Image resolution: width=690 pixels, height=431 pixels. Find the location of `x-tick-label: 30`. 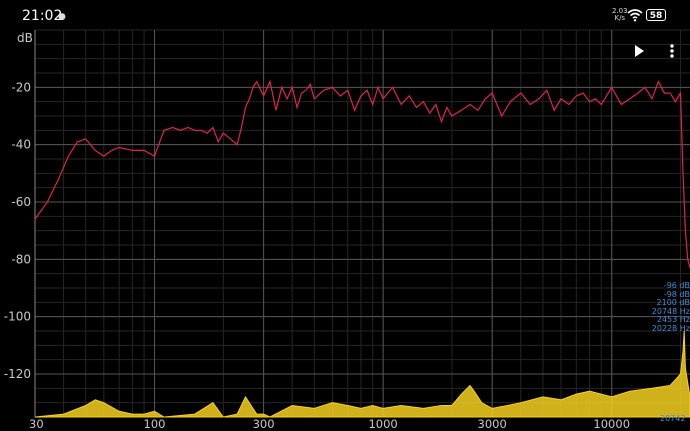

x-tick-label: 30 is located at coordinates (36, 424).